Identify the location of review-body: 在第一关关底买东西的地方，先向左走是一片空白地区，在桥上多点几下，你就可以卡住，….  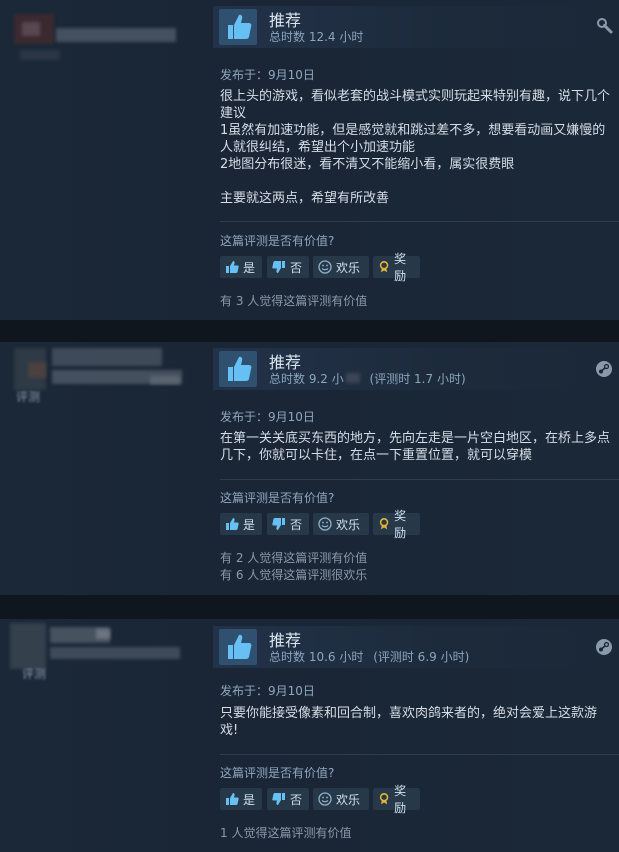
(415, 447).